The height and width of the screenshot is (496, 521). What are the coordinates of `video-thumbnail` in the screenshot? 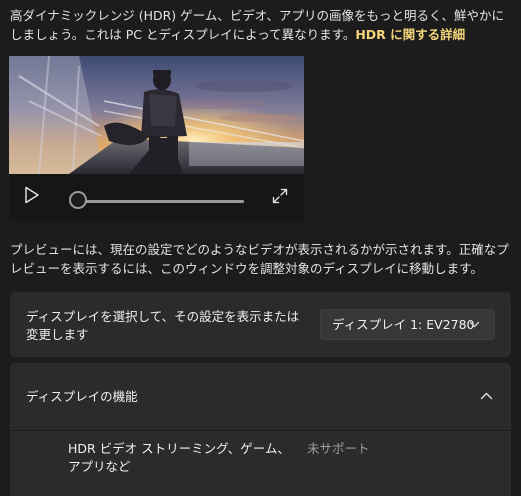 It's located at (156, 115).